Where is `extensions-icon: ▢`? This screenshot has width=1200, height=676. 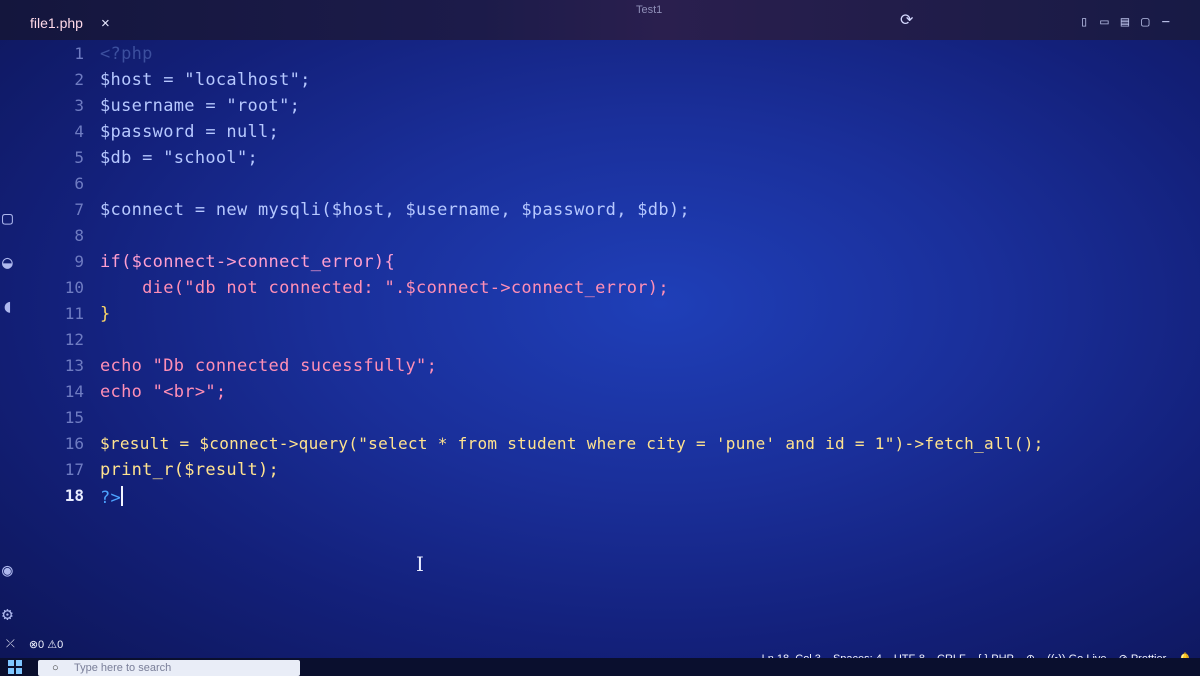 extensions-icon: ▢ is located at coordinates (7, 218).